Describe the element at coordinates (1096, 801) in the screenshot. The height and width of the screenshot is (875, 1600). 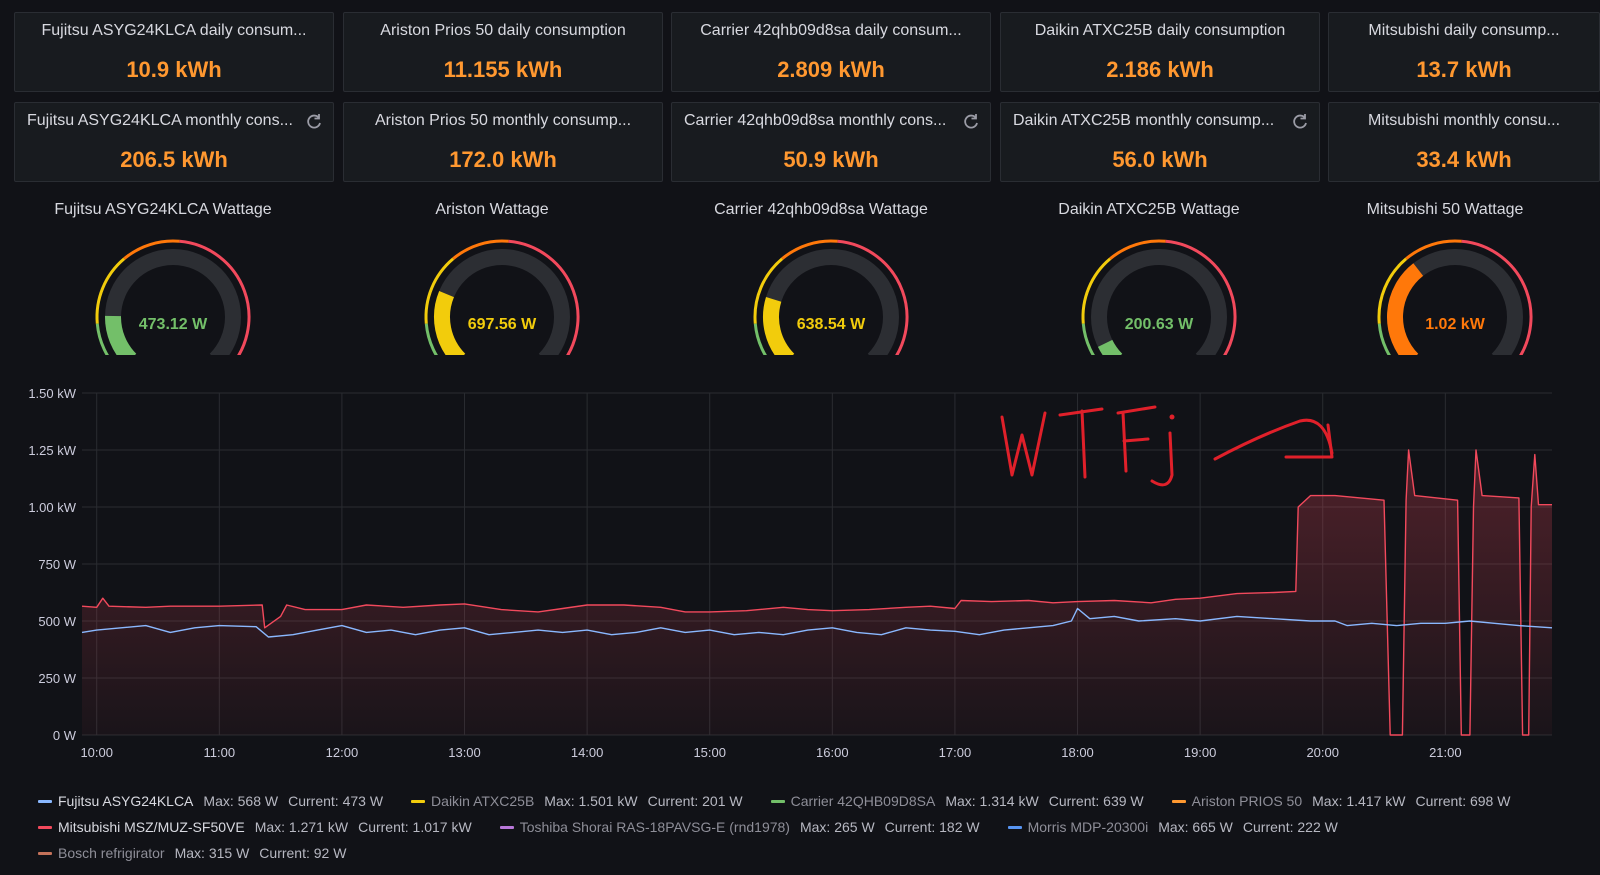
I see `legend-current: Current: 639 W` at that location.